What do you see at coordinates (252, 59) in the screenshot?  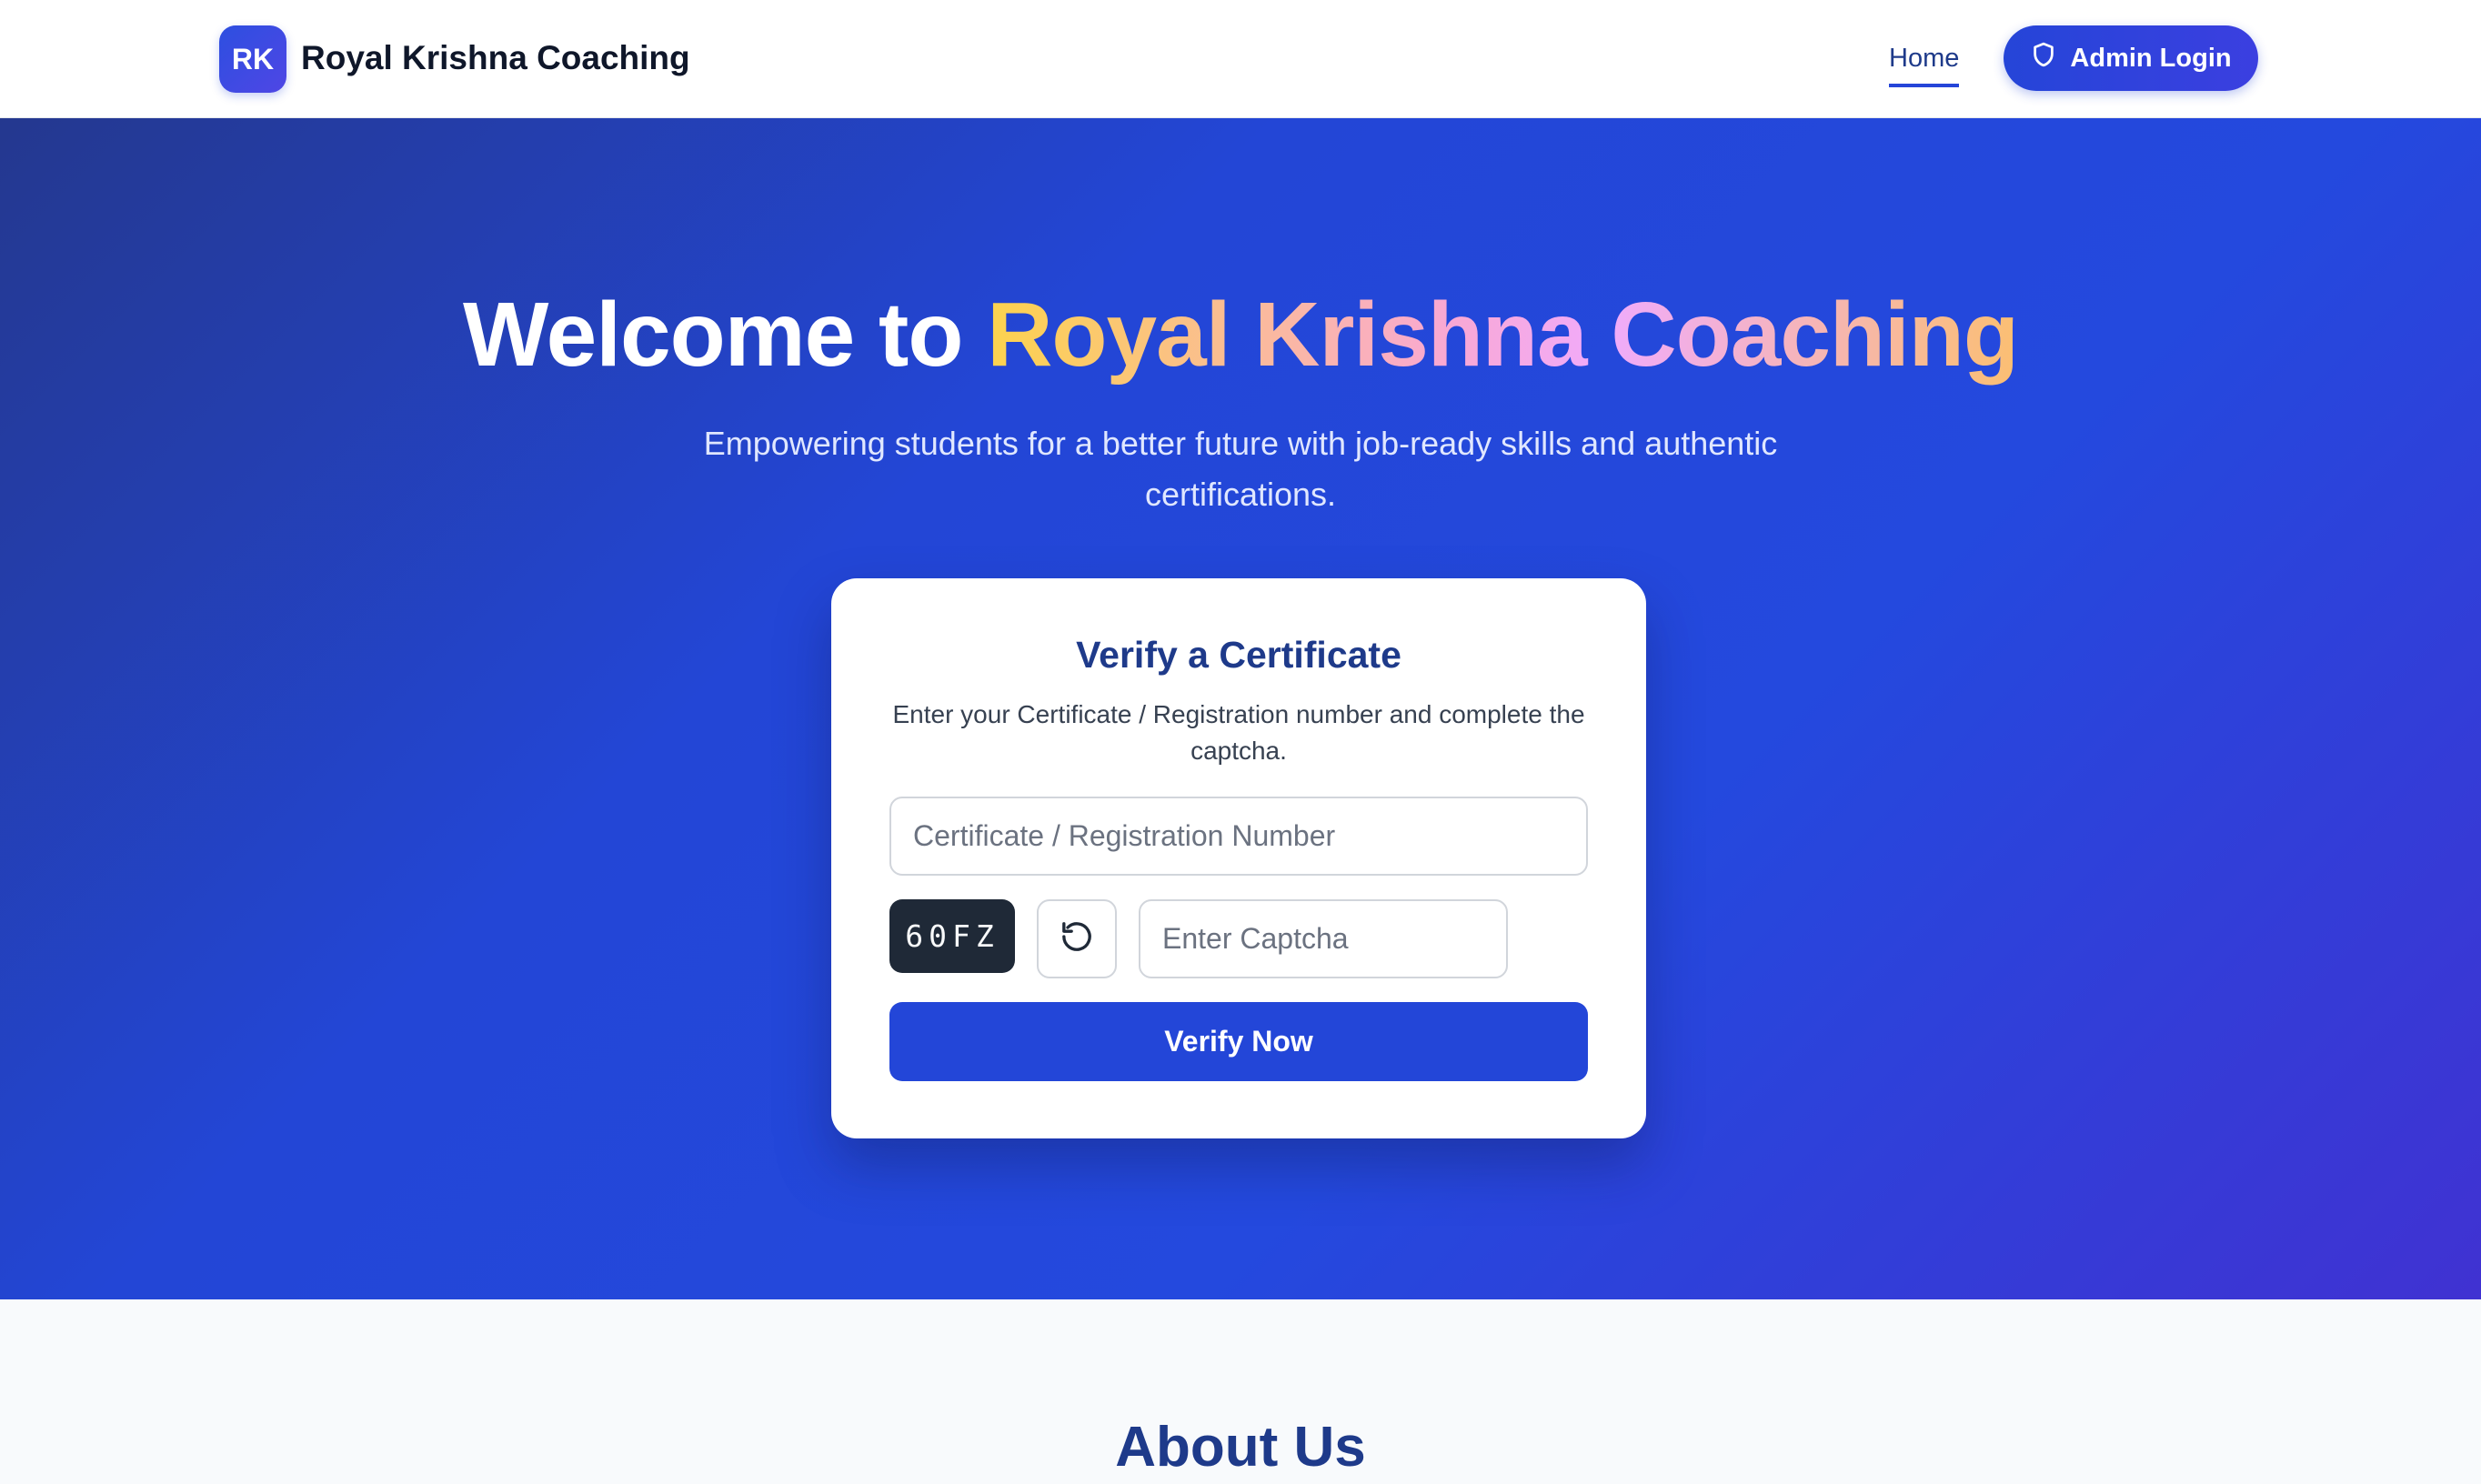 I see `logo-badge: RK` at bounding box center [252, 59].